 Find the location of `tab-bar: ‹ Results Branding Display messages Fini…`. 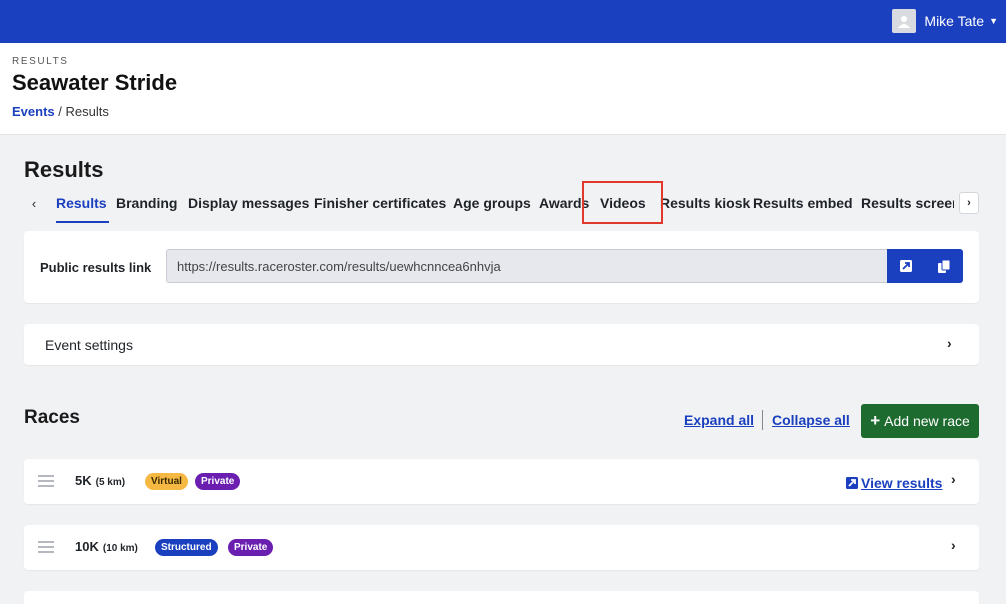

tab-bar: ‹ Results Branding Display messages Fini… is located at coordinates (501, 207).